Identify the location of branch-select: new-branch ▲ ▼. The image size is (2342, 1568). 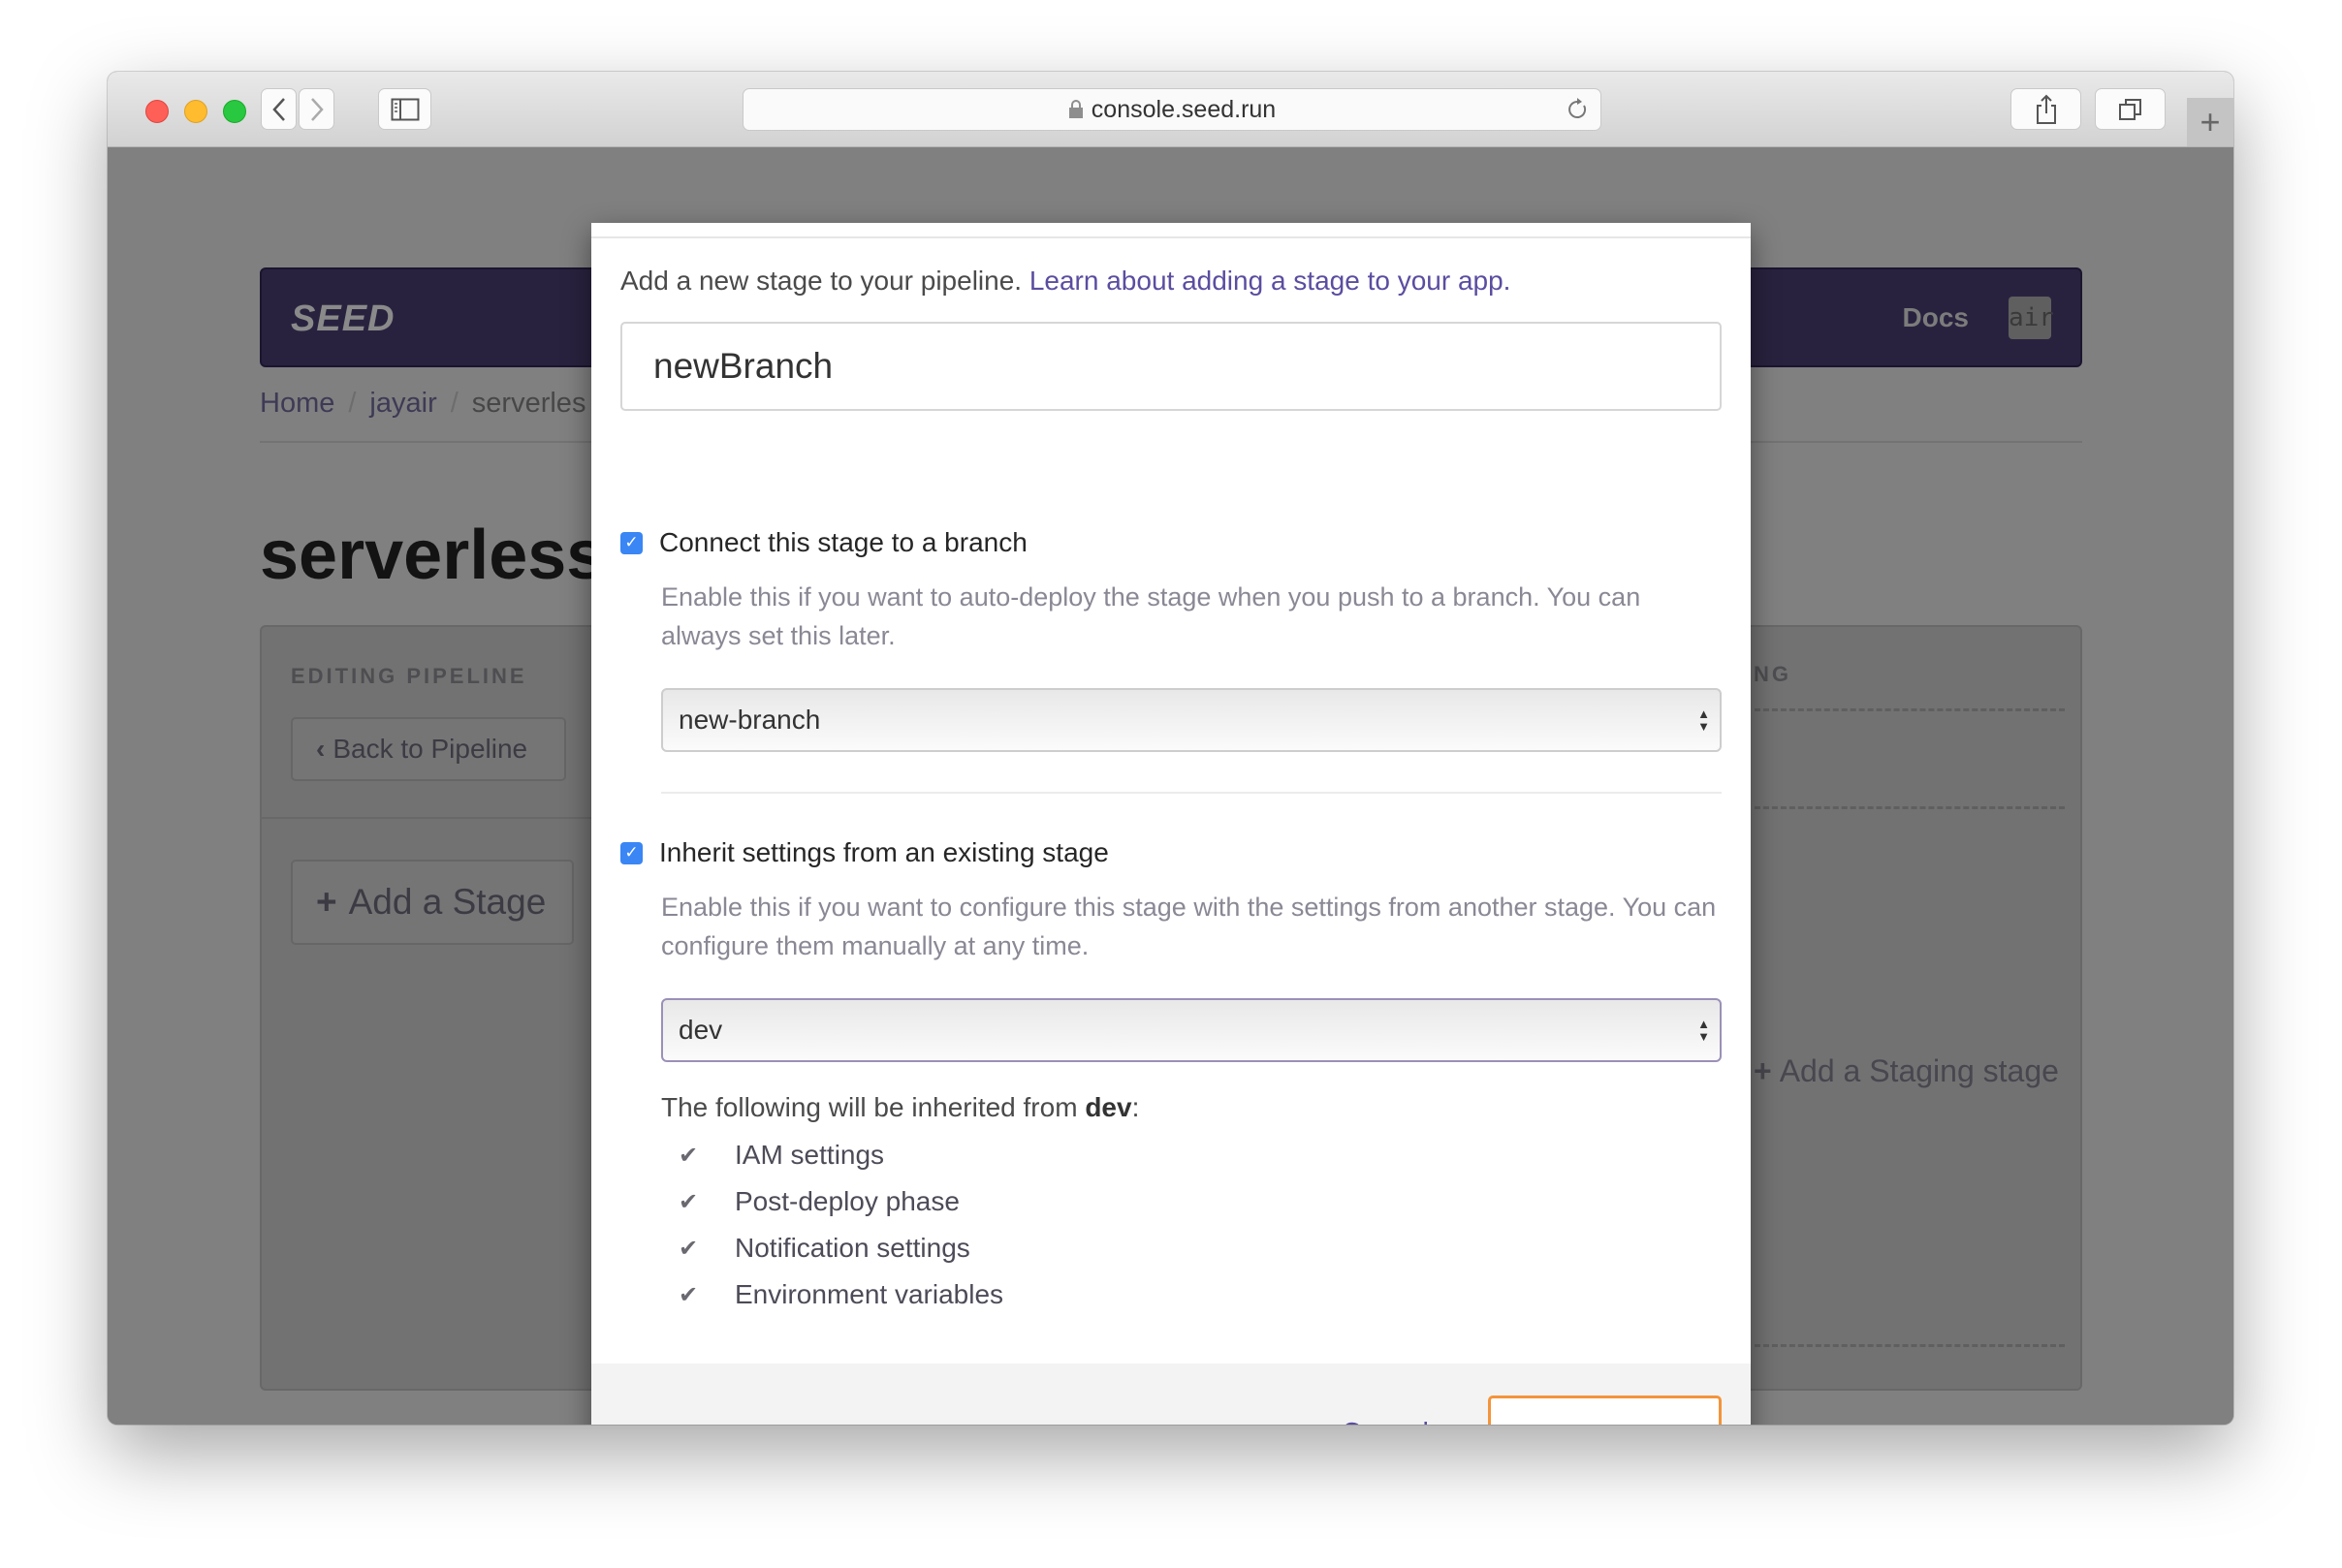
(1192, 720).